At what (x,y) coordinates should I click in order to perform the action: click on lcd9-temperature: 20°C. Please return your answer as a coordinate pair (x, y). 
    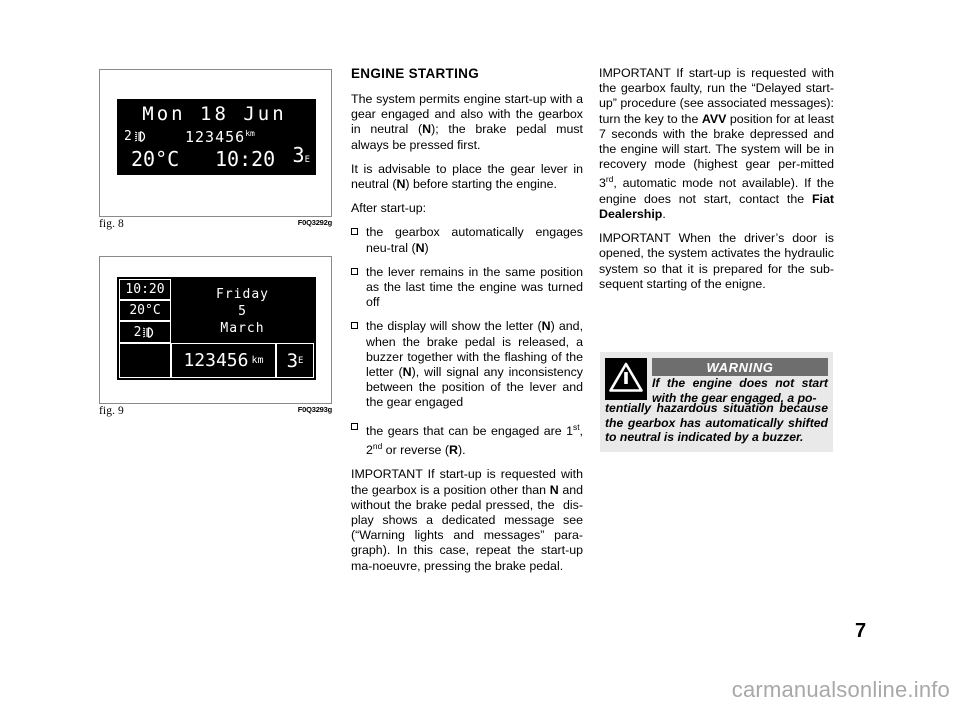
    Looking at the image, I should click on (145, 310).